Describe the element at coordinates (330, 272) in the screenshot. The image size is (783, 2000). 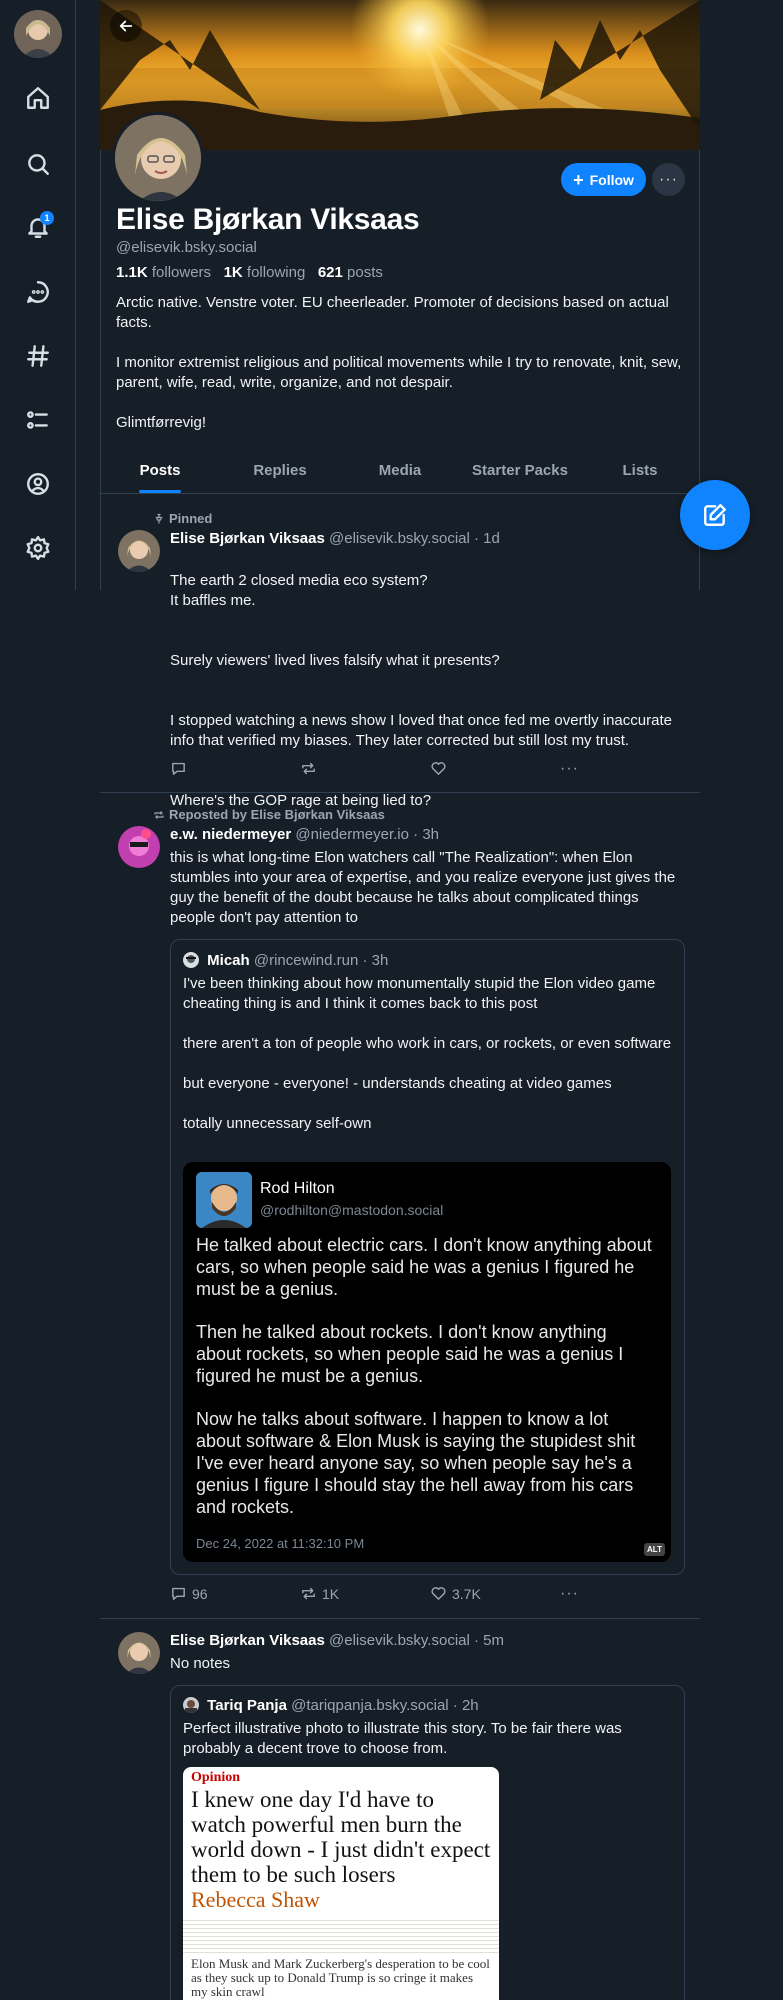
I see `posts-count: 621` at that location.